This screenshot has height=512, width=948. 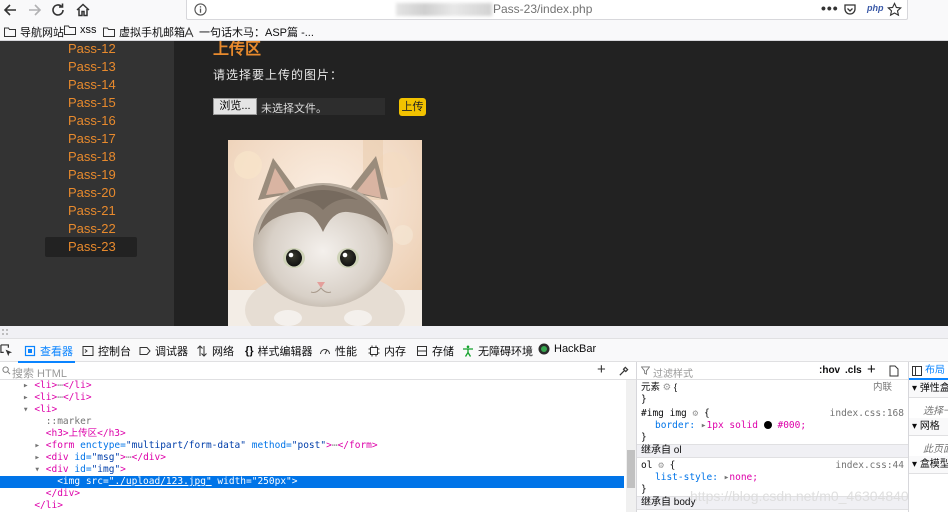 What do you see at coordinates (623, 371) in the screenshot?
I see `eyedropper-icon` at bounding box center [623, 371].